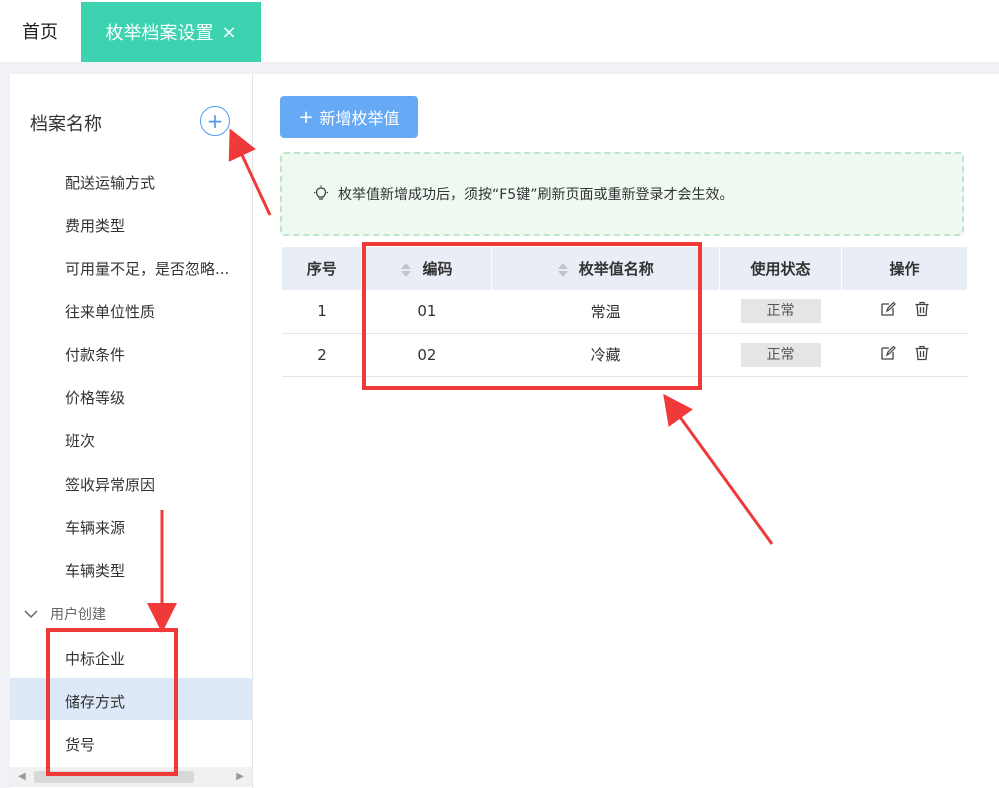  What do you see at coordinates (95, 354) in the screenshot?
I see `sidebar-item: 付款条件` at bounding box center [95, 354].